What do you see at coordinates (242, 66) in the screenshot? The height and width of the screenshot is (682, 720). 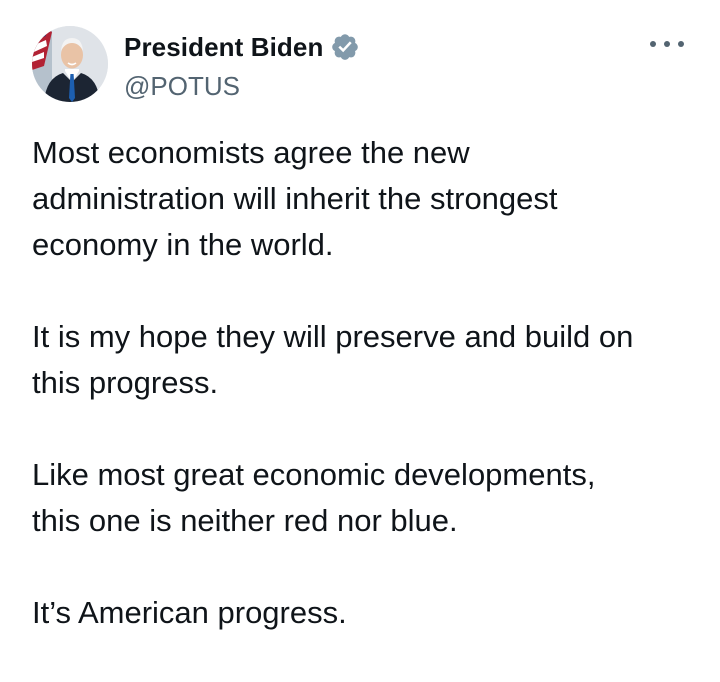 I see `author-names: President Biden @POTUS` at bounding box center [242, 66].